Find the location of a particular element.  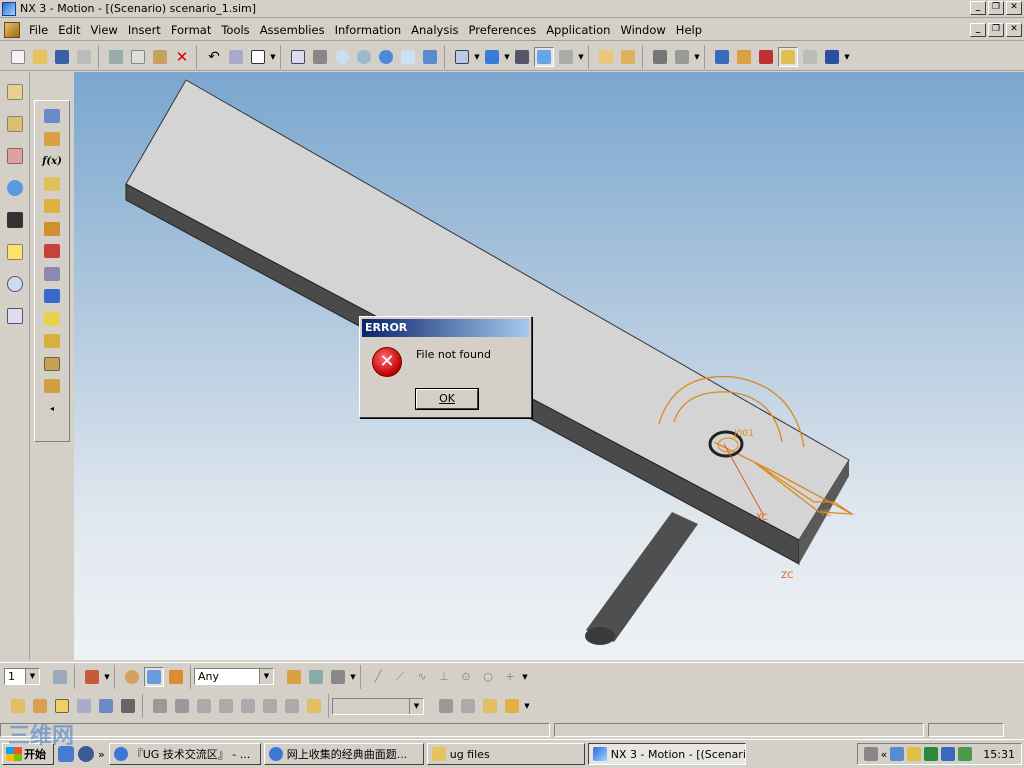

save-button is located at coordinates (62, 57).